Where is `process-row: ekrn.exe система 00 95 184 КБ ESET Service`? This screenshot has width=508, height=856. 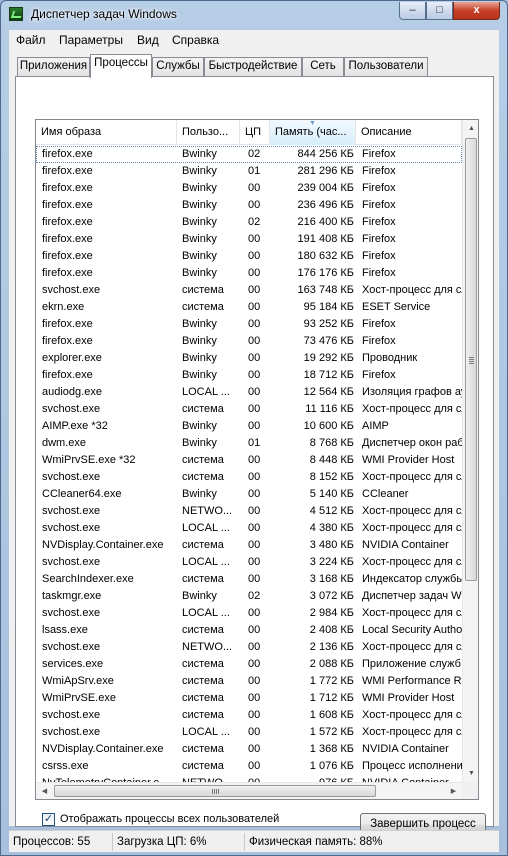 process-row: ekrn.exe система 00 95 184 КБ ESET Service is located at coordinates (249, 307).